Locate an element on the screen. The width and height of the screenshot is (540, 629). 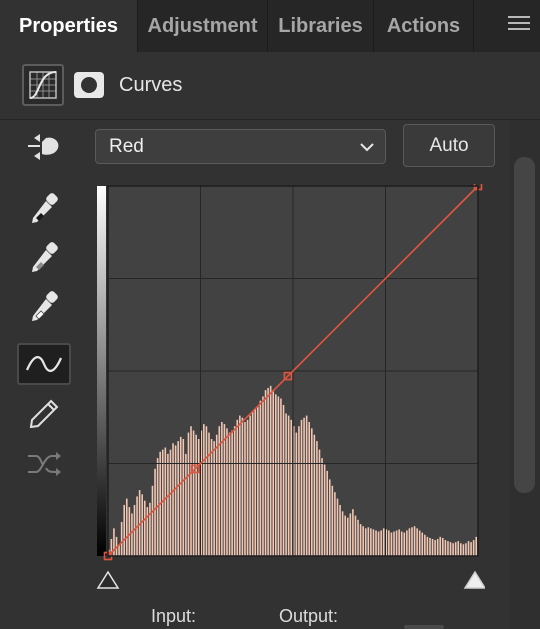
curves-adjustment-icon is located at coordinates (43, 85).